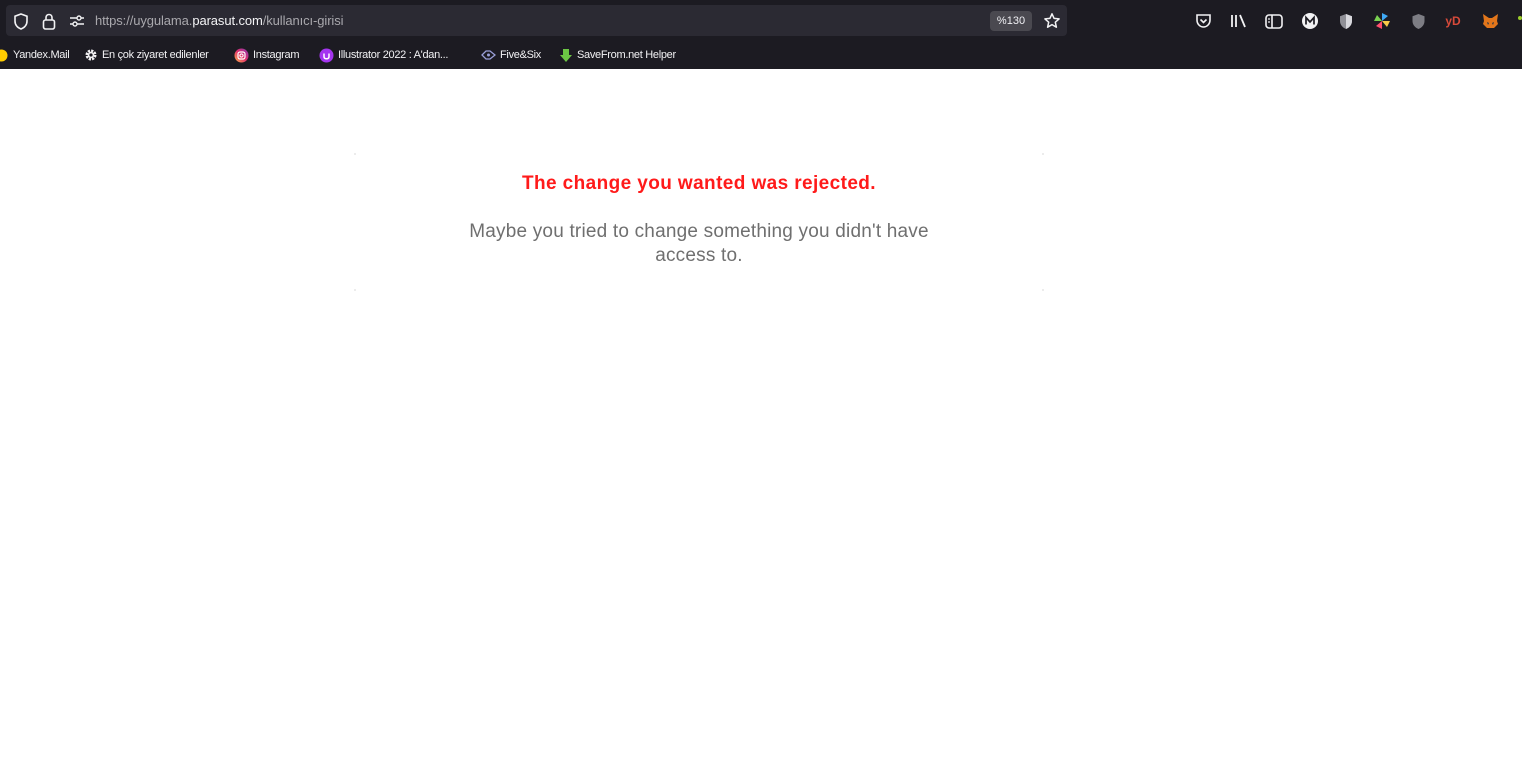  What do you see at coordinates (1518, 21) in the screenshot?
I see `overflow-extension-icon` at bounding box center [1518, 21].